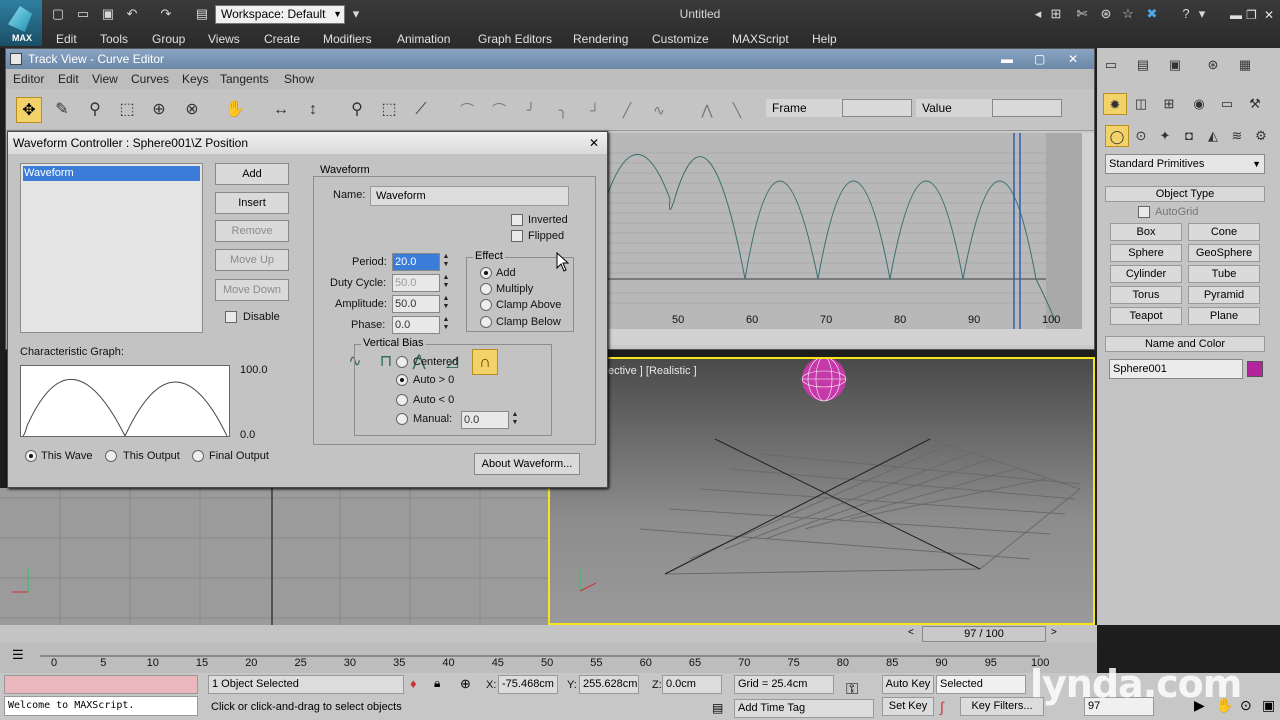  Describe the element at coordinates (469, 196) in the screenshot. I see `name-input: Waveform` at that location.